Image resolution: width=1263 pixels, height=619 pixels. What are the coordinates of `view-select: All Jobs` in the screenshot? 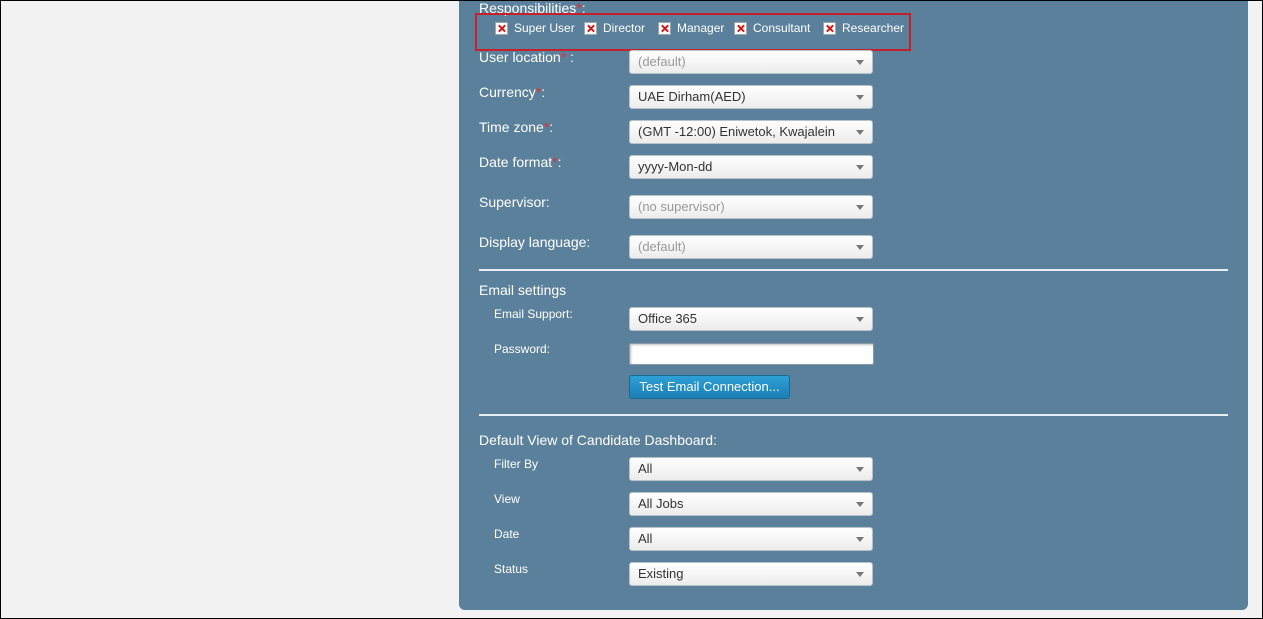 It's located at (751, 504).